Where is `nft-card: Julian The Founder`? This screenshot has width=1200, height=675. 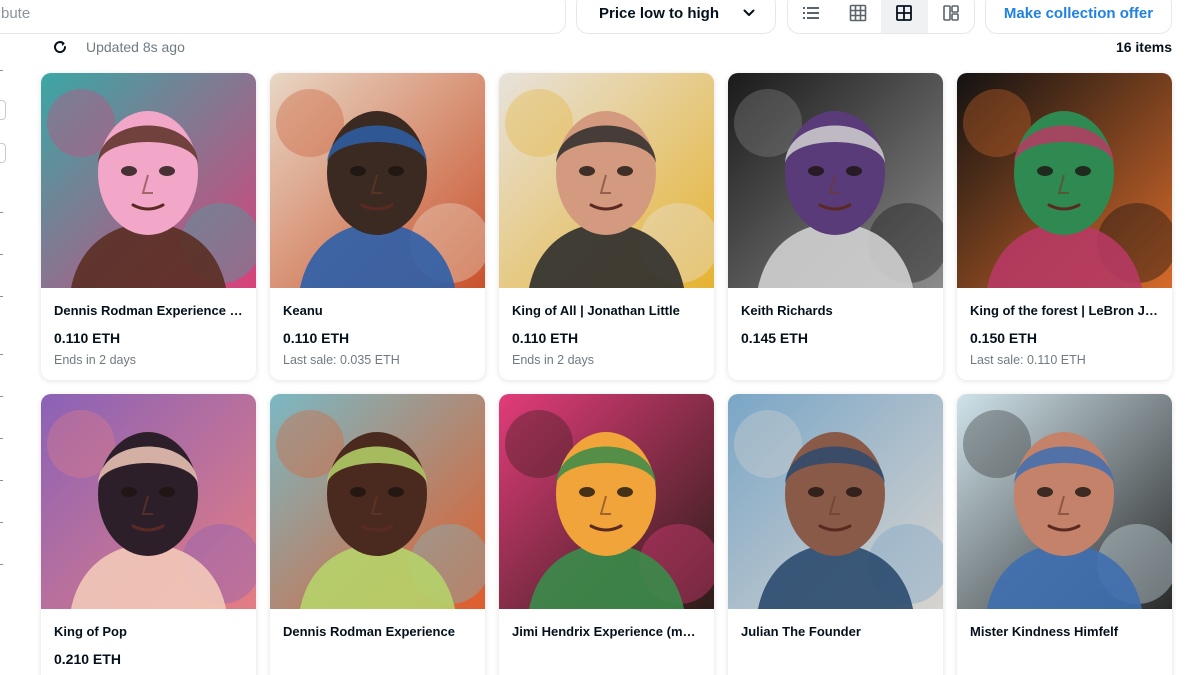 nft-card: Julian The Founder is located at coordinates (835, 534).